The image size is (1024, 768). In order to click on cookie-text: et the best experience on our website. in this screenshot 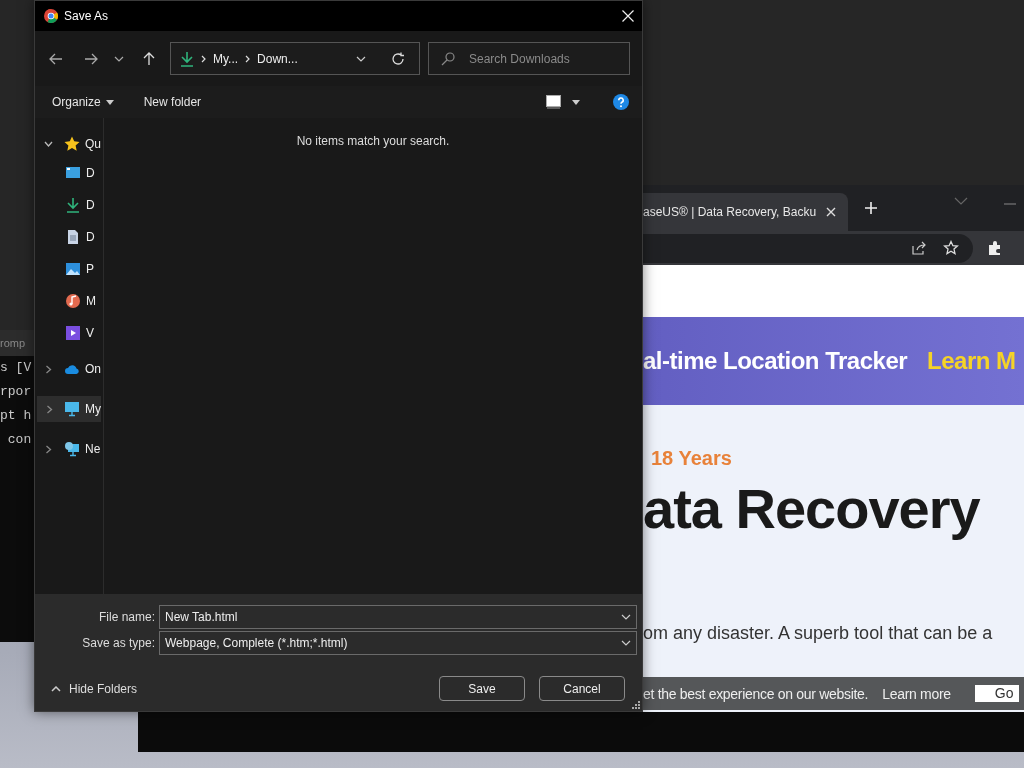, I will do `click(756, 693)`.